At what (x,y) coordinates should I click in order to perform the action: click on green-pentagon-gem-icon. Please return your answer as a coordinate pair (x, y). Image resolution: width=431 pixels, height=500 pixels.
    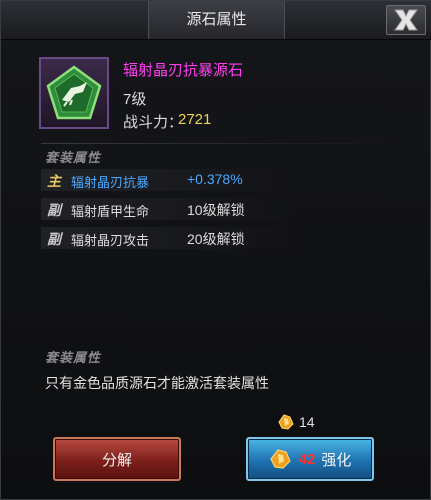
    Looking at the image, I should click on (74, 93).